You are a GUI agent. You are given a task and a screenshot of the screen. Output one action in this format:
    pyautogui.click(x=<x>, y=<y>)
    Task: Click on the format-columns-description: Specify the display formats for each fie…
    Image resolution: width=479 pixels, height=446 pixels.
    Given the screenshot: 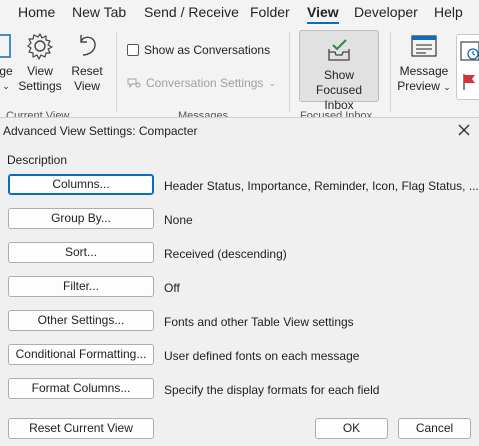 What is the action you would take?
    pyautogui.click(x=272, y=390)
    